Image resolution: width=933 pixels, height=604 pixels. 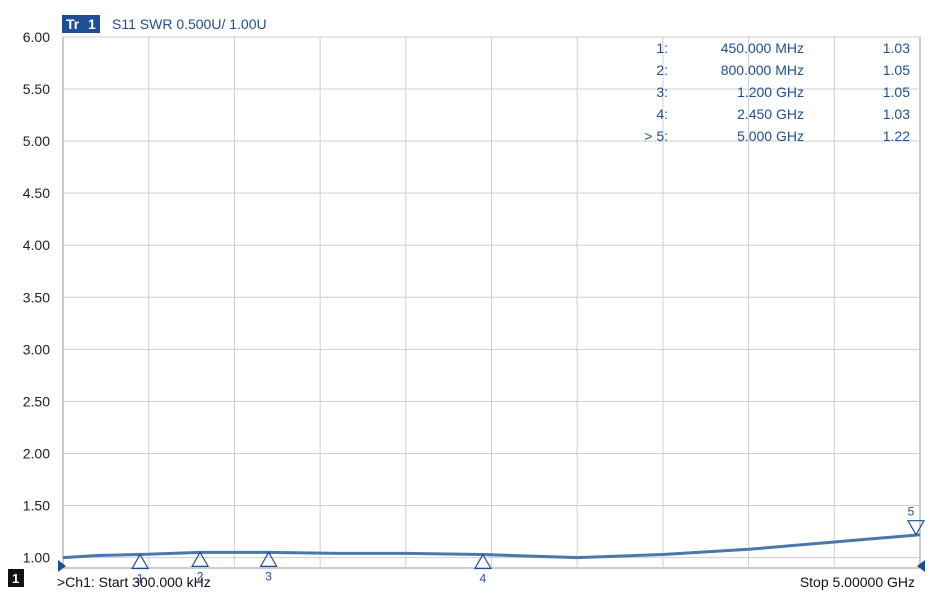 What do you see at coordinates (36, 89) in the screenshot?
I see `y-tick-label: 5.50` at bounding box center [36, 89].